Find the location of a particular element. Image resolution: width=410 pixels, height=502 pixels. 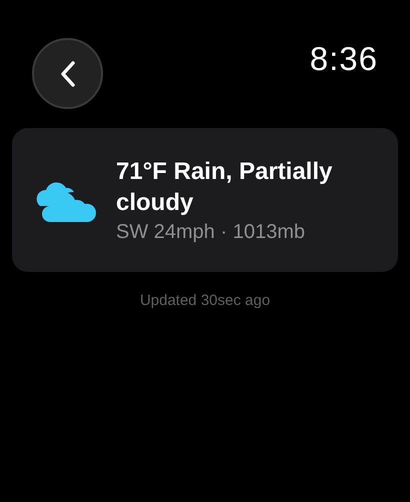

clock-time: 8:36 is located at coordinates (344, 59).